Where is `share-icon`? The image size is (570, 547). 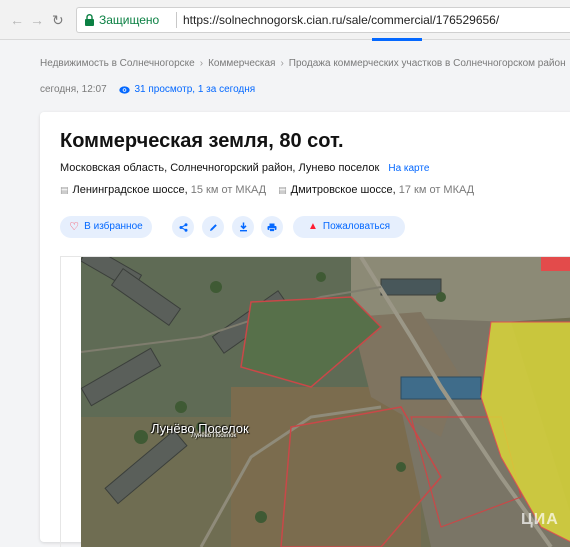
share-icon is located at coordinates (183, 227).